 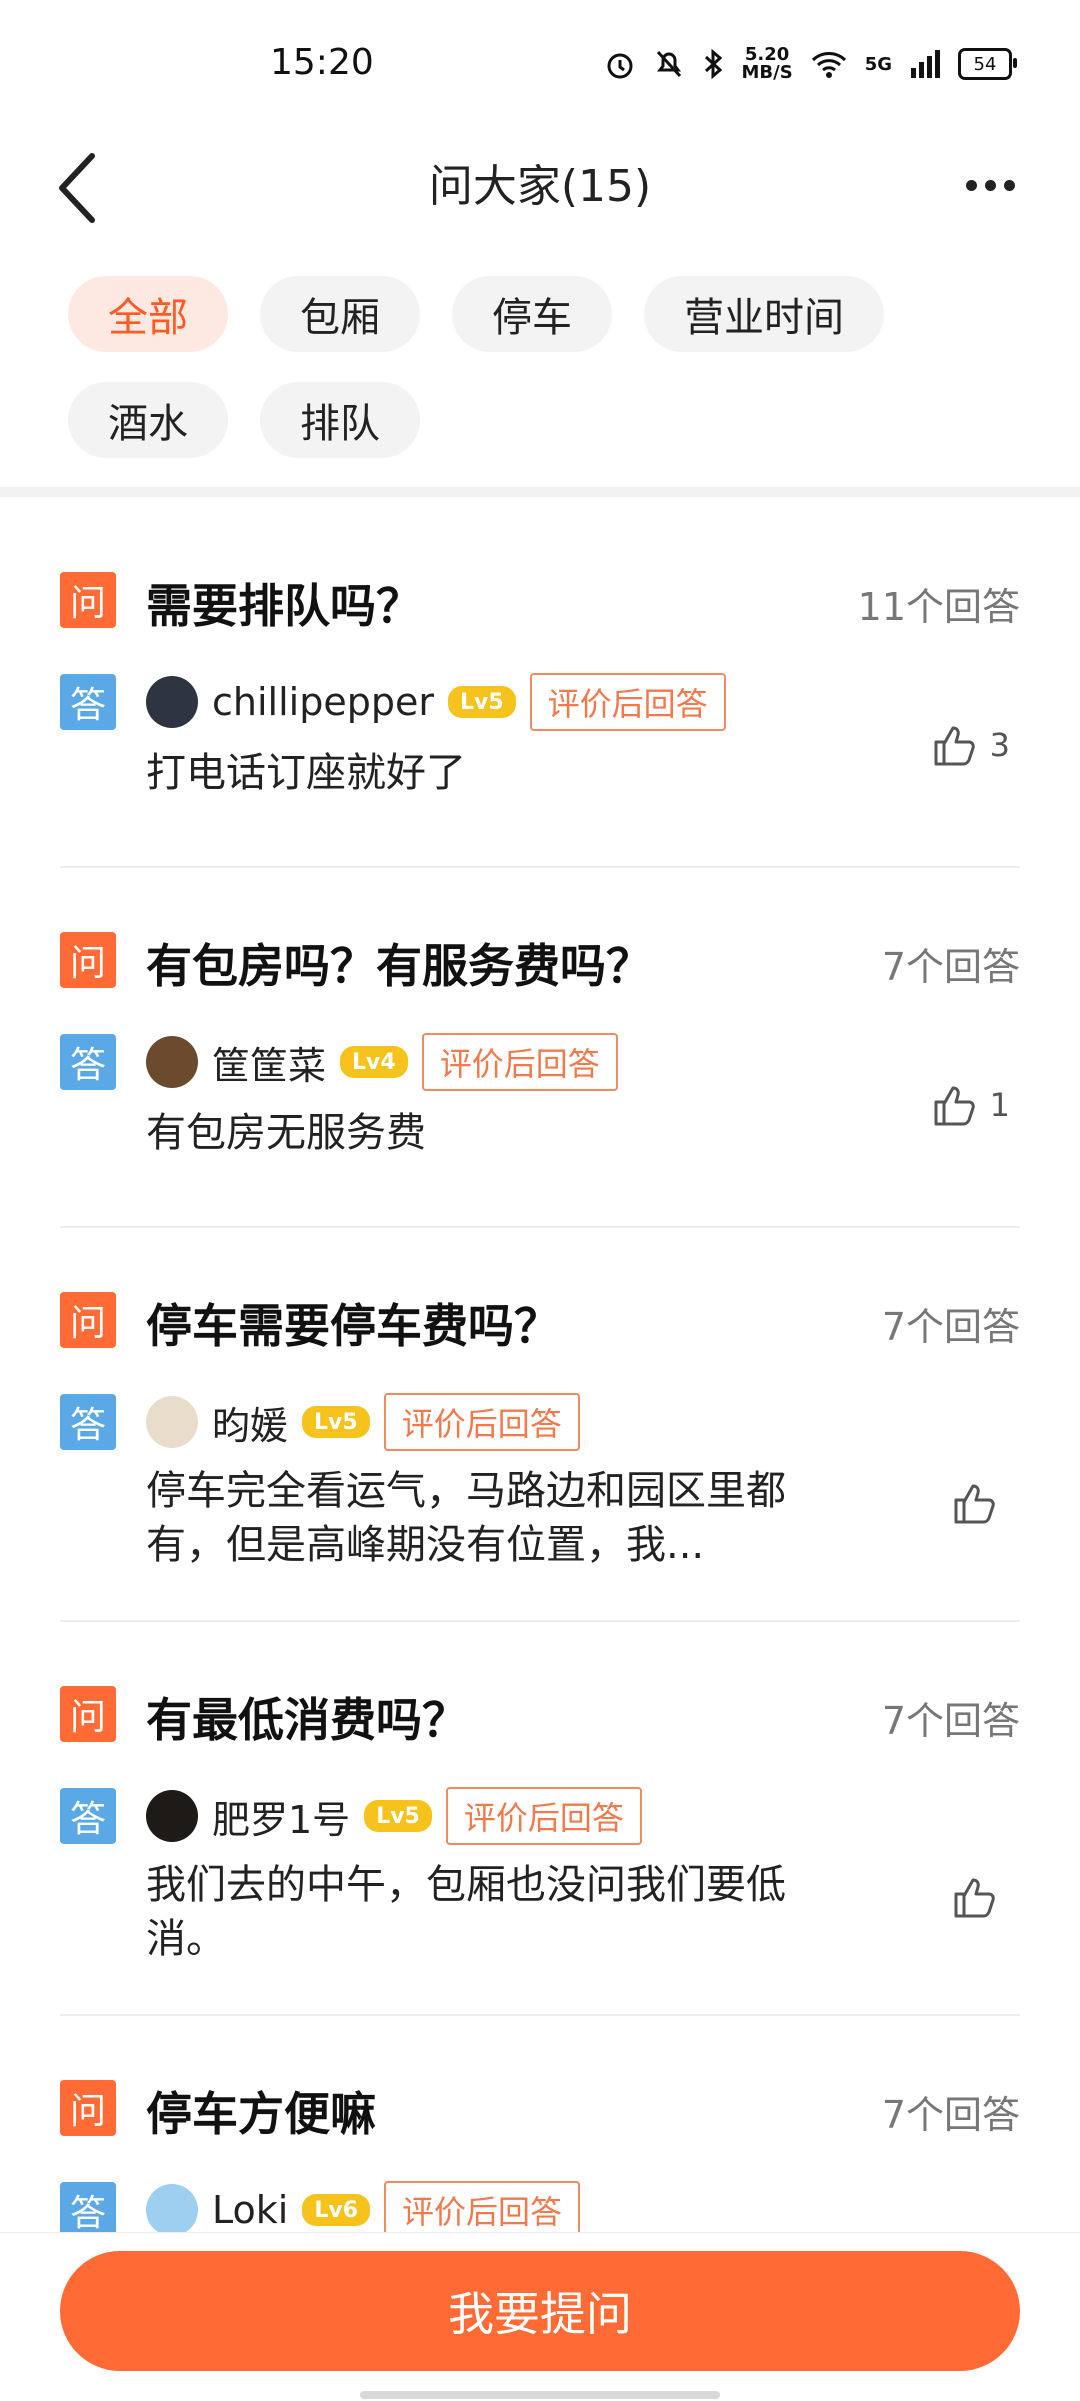 I want to click on ask-question-button: 我要提问, so click(x=540, y=2311).